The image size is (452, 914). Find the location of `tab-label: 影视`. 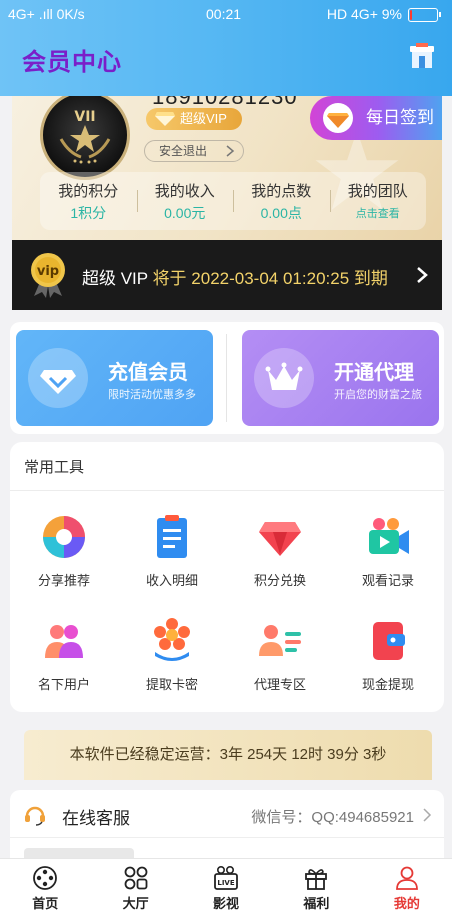

tab-label: 影视 is located at coordinates (226, 903).